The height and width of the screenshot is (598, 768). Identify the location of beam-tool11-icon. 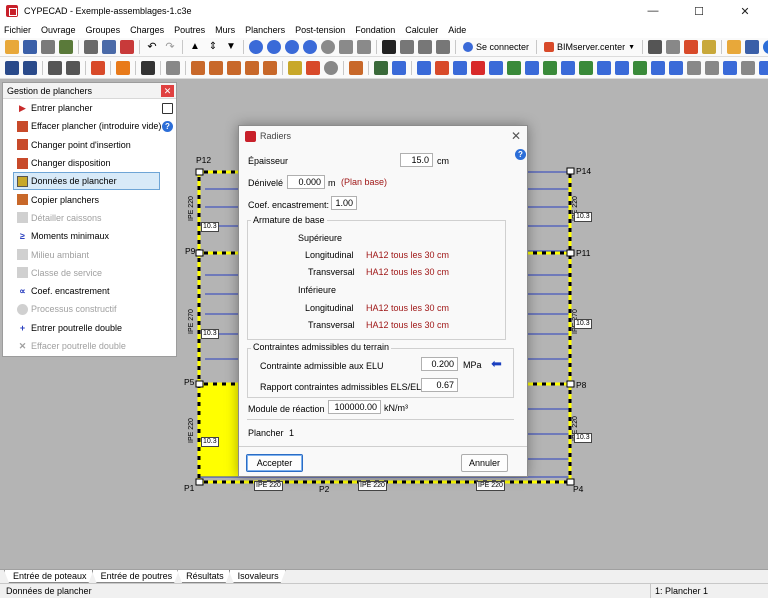
(622, 67).